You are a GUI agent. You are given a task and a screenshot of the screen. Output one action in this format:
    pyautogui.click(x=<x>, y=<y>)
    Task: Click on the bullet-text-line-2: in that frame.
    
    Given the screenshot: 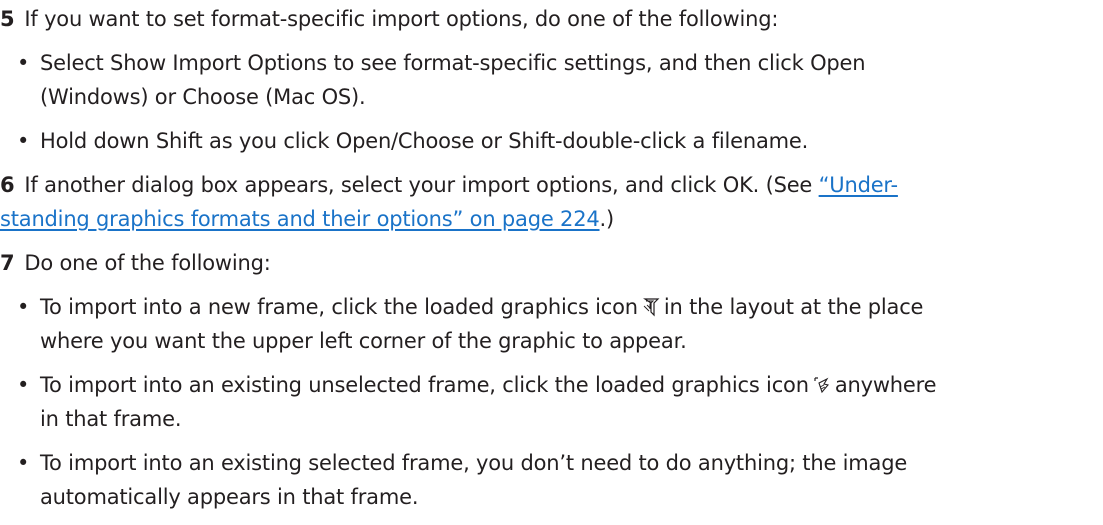 What is the action you would take?
    pyautogui.click(x=111, y=419)
    